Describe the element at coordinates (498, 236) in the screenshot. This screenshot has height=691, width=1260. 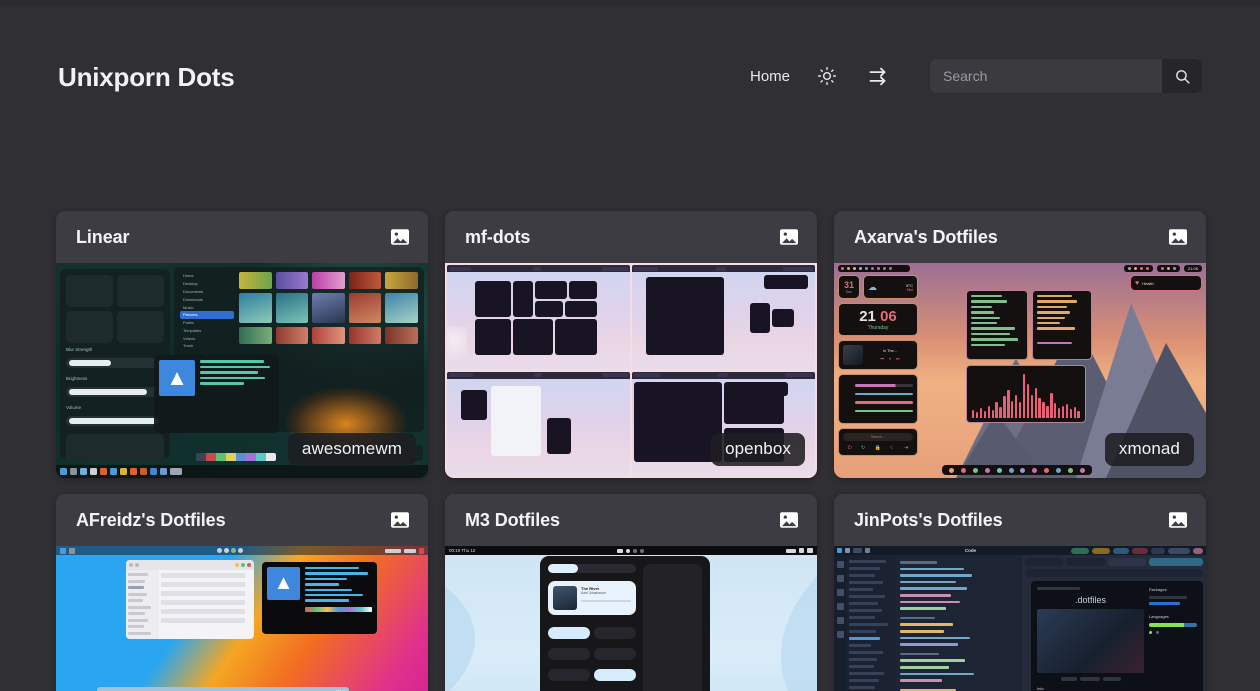
I see `card-title: mf-dots` at that location.